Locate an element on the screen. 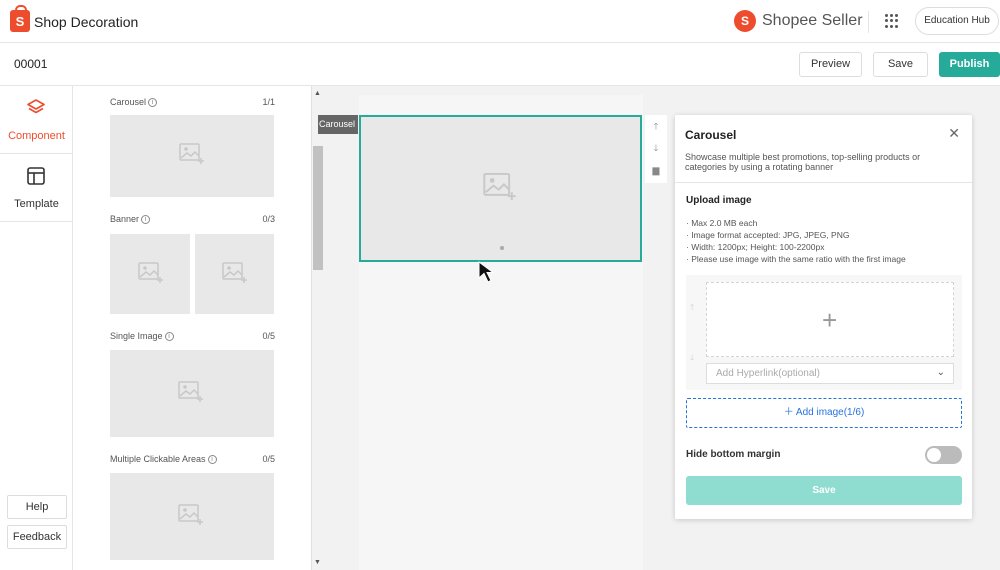 The image size is (1000, 570). rule-item: · Width: 1200px; Height: 100-2200px is located at coordinates (755, 247).